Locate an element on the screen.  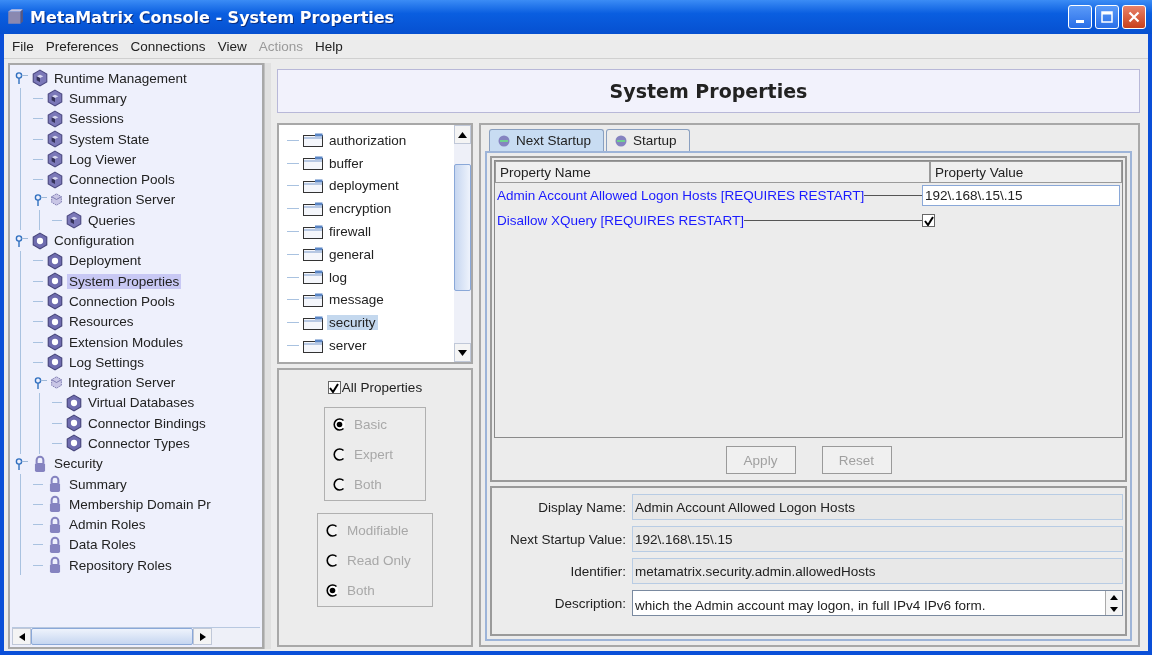
category-item: security is located at coordinates (352, 323).